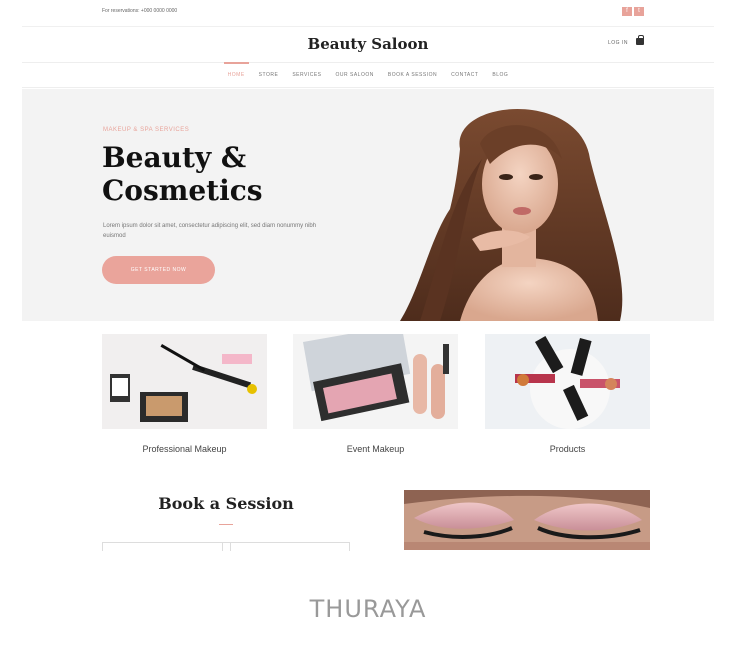 This screenshot has height=666, width=736. I want to click on twitter-icon: t, so click(639, 11).